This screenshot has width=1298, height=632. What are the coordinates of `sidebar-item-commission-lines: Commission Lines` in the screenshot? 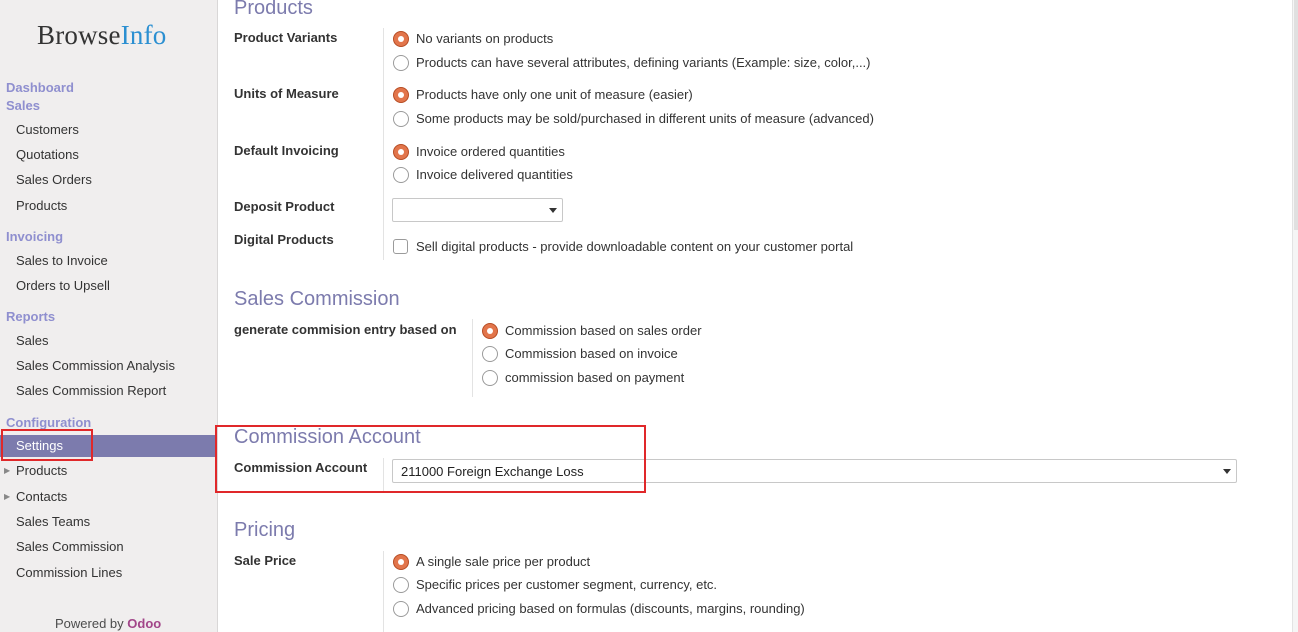 It's located at (108, 573).